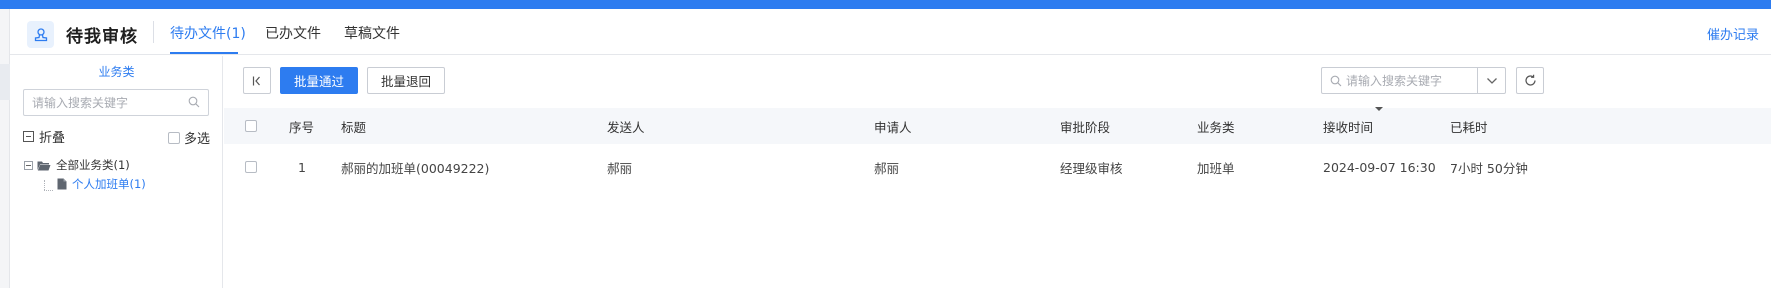 The height and width of the screenshot is (288, 1771). I want to click on multi-select-checkbox, so click(174, 137).